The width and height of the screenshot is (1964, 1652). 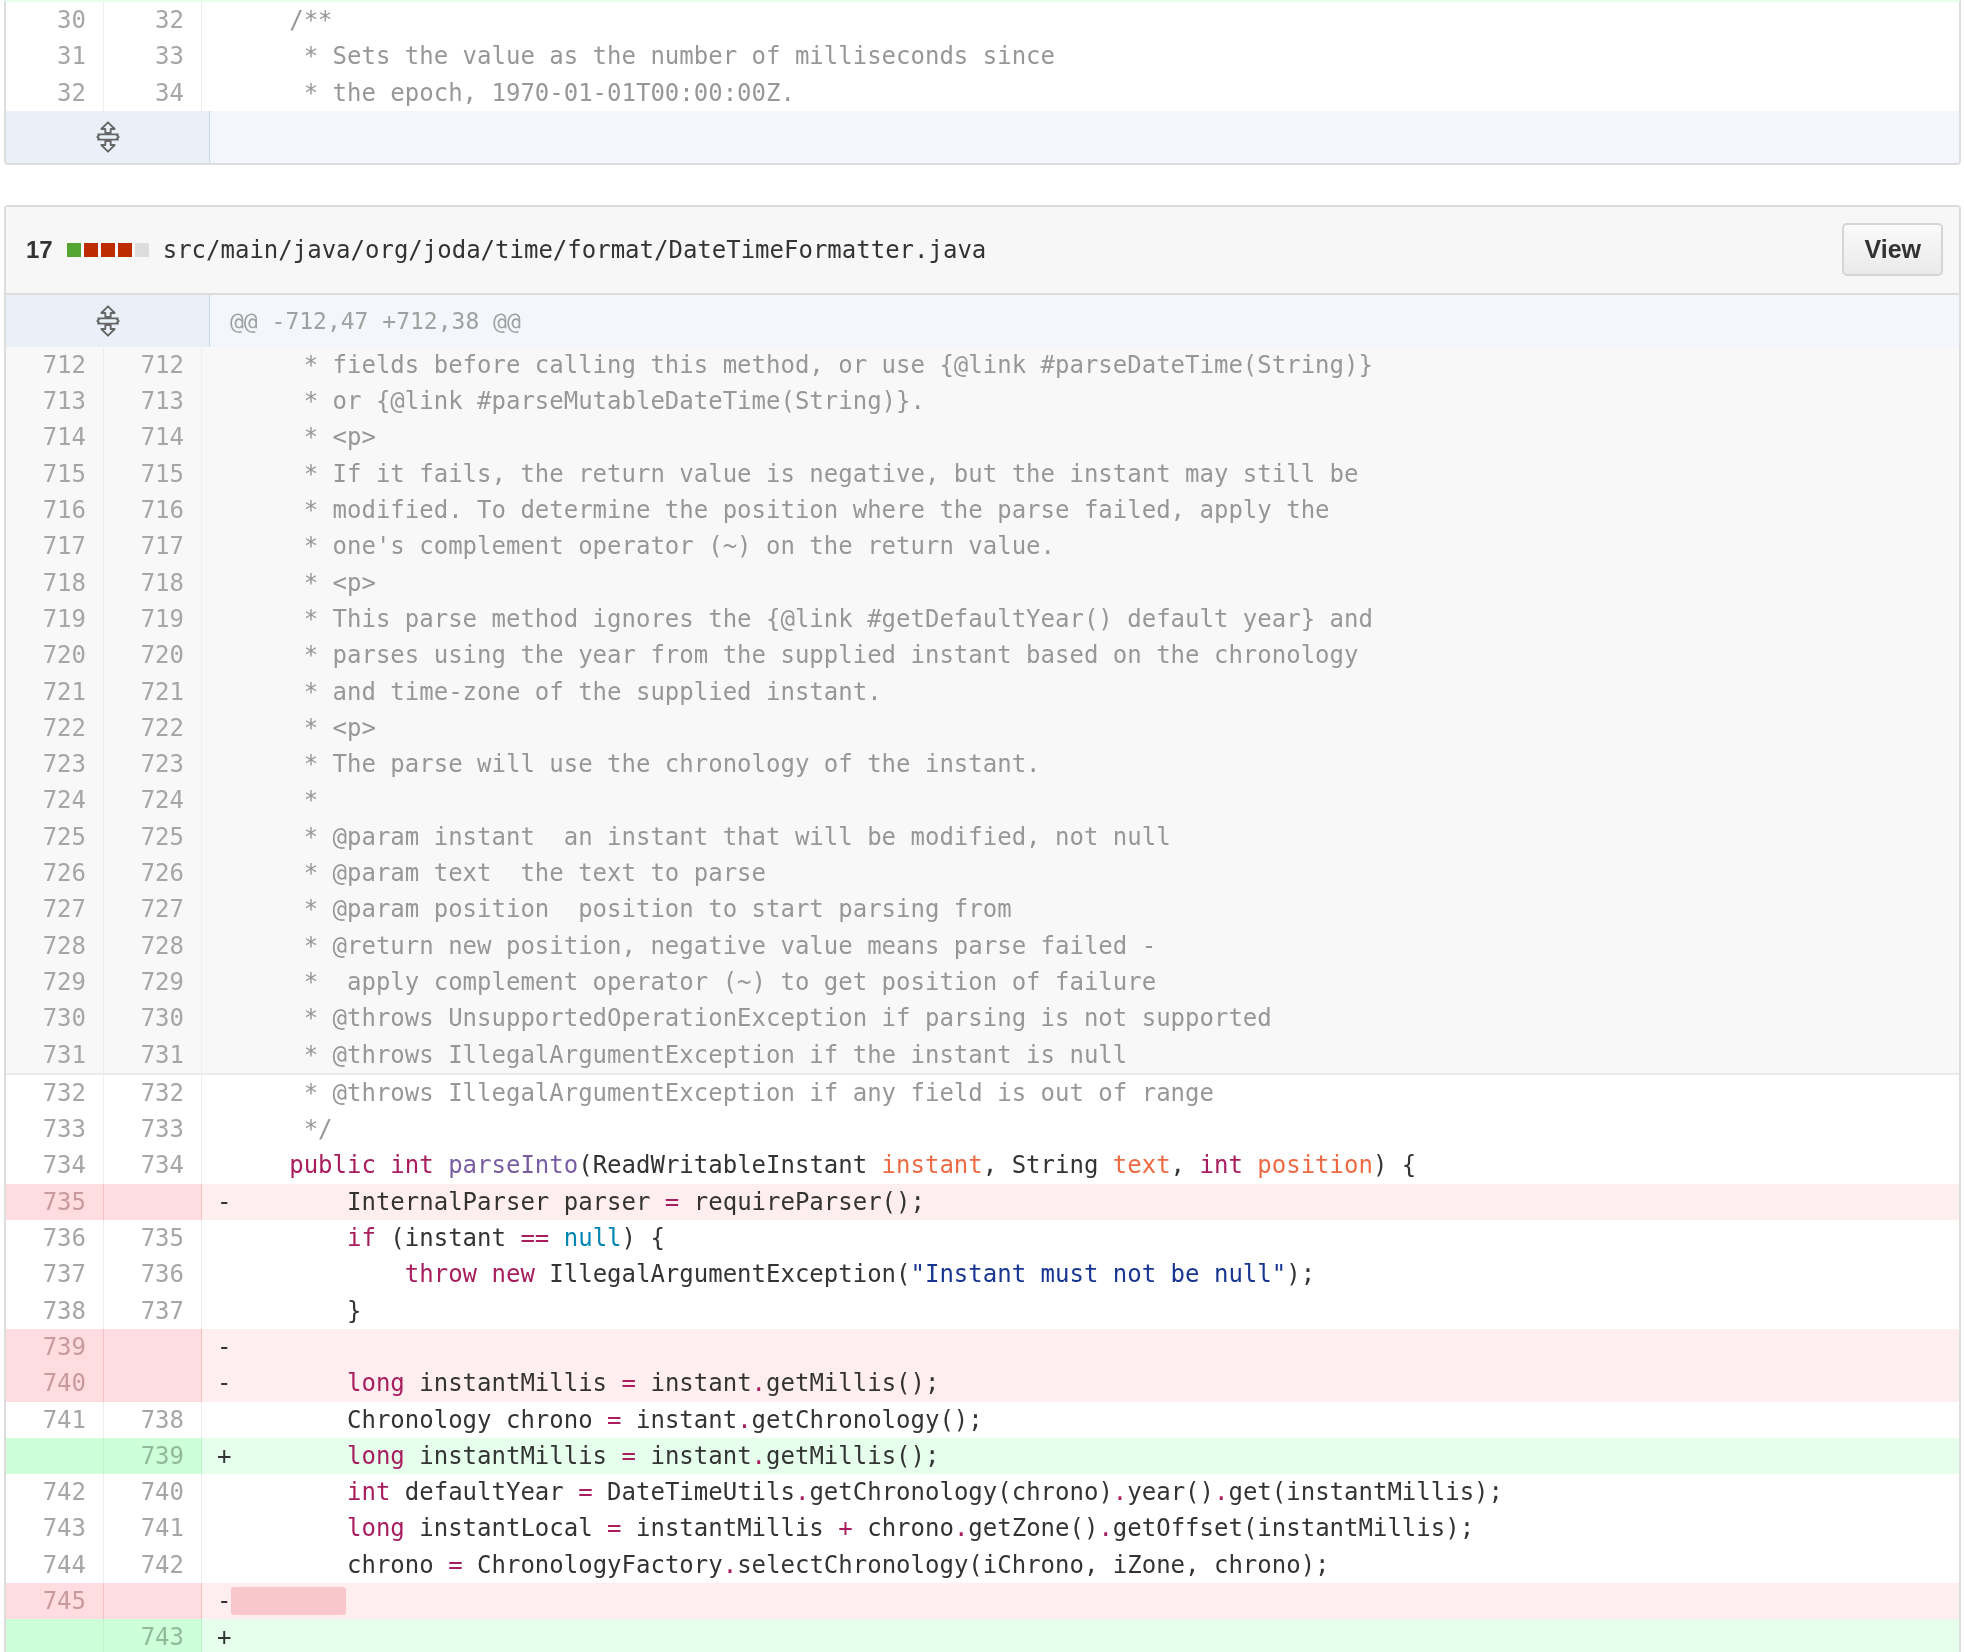 I want to click on code-line: long instantLocal = instantMillis + chrono.getZone().getOffset(instantMillis);, so click(x=910, y=1529).